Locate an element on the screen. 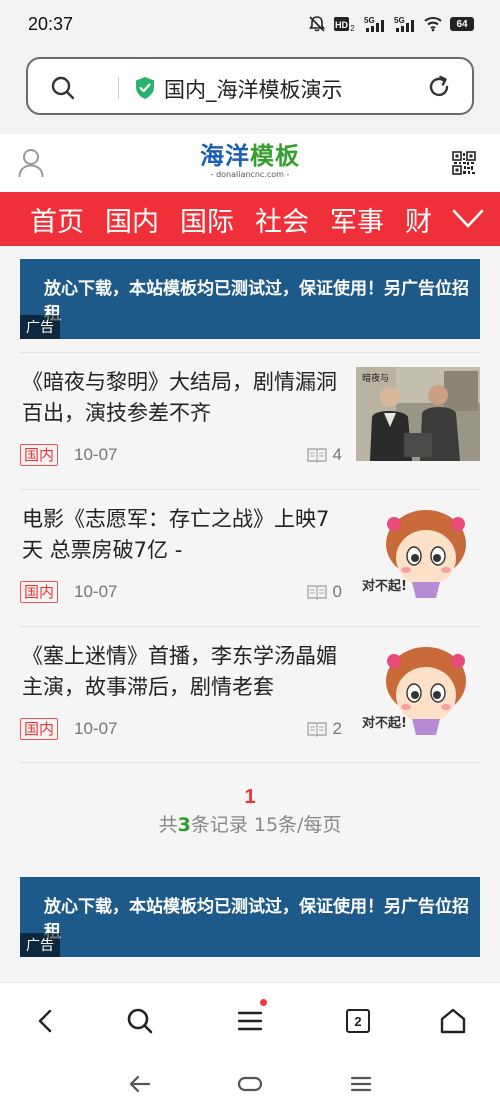  svg-text: 2 is located at coordinates (352, 28).